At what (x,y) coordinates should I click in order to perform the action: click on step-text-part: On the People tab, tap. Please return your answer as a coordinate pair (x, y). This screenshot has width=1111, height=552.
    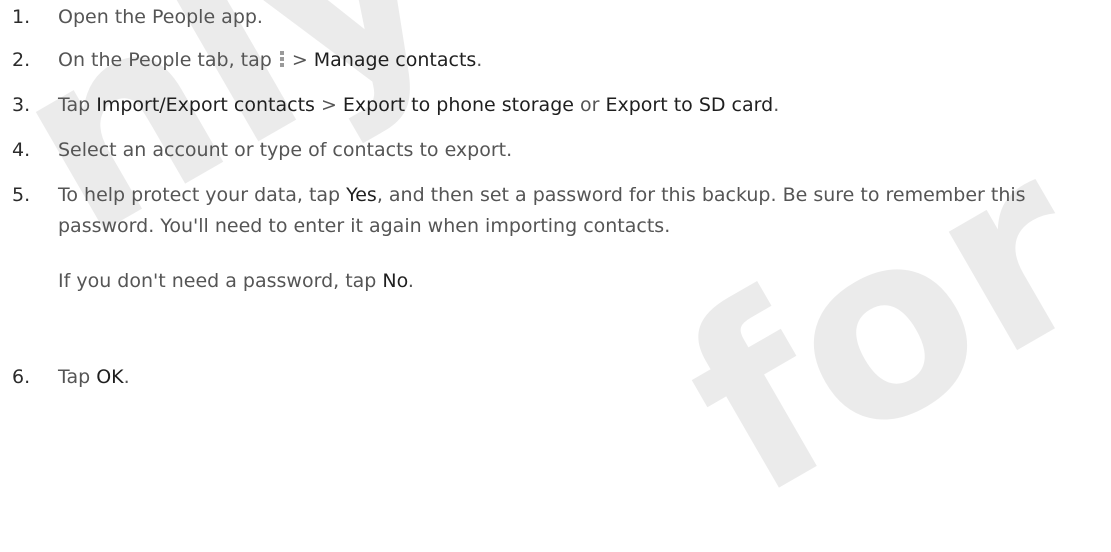
    Looking at the image, I should click on (165, 60).